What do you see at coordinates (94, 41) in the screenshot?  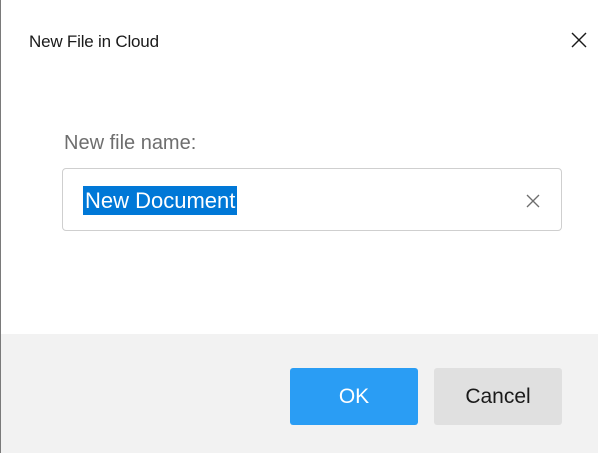 I see `dialog-title: New File in Cloud` at bounding box center [94, 41].